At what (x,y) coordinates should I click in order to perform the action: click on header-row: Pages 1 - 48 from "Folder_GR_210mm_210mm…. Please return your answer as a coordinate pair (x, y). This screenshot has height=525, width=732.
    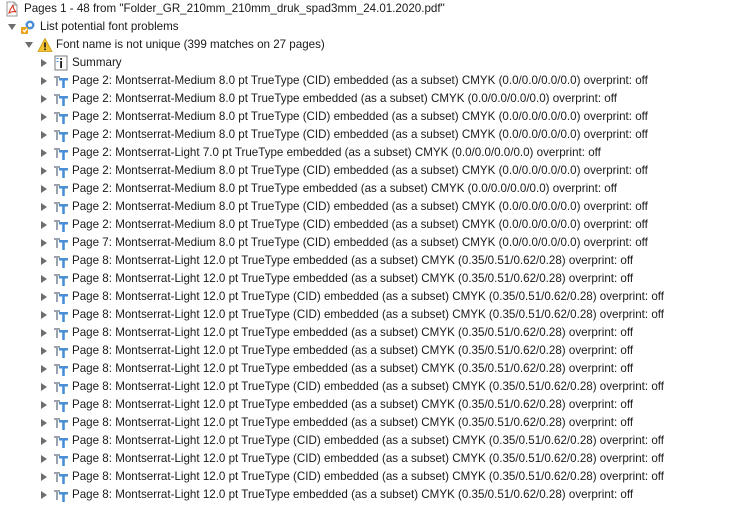
    Looking at the image, I should click on (366, 9).